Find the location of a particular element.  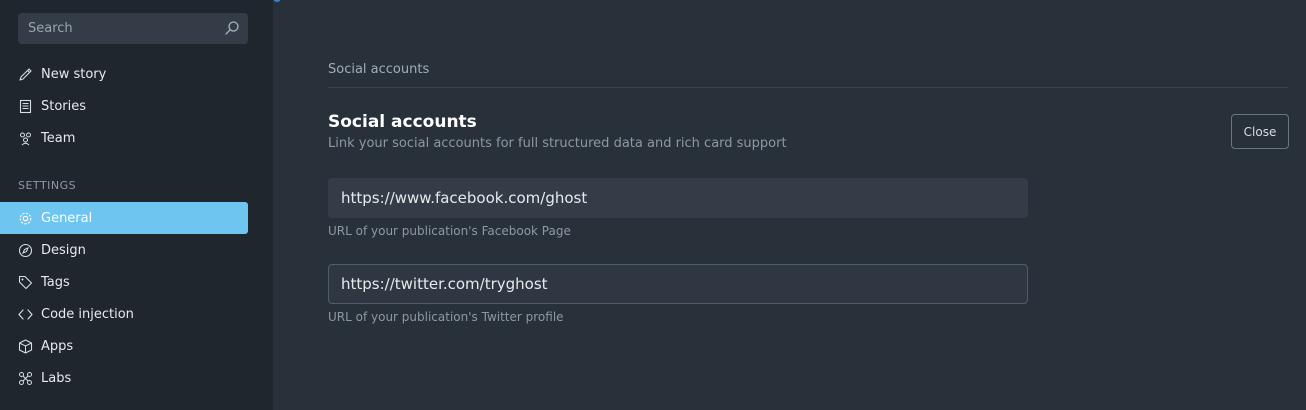

divider is located at coordinates (808, 87).